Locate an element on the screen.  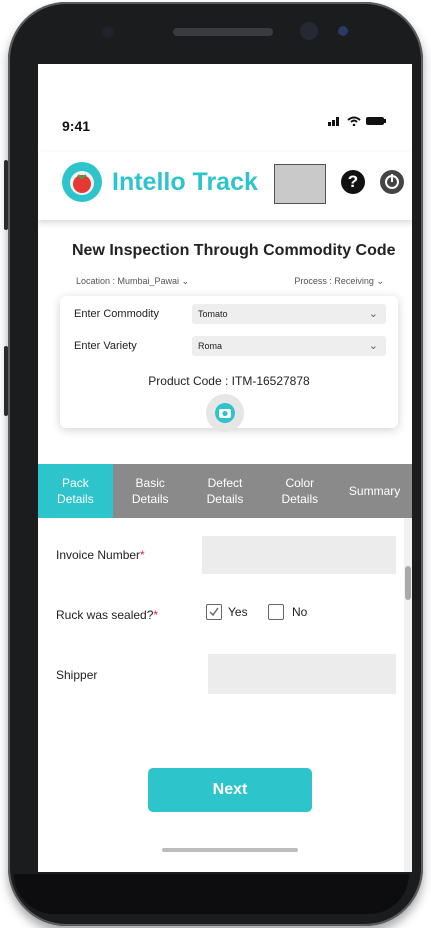
camera-icon is located at coordinates (225, 413).